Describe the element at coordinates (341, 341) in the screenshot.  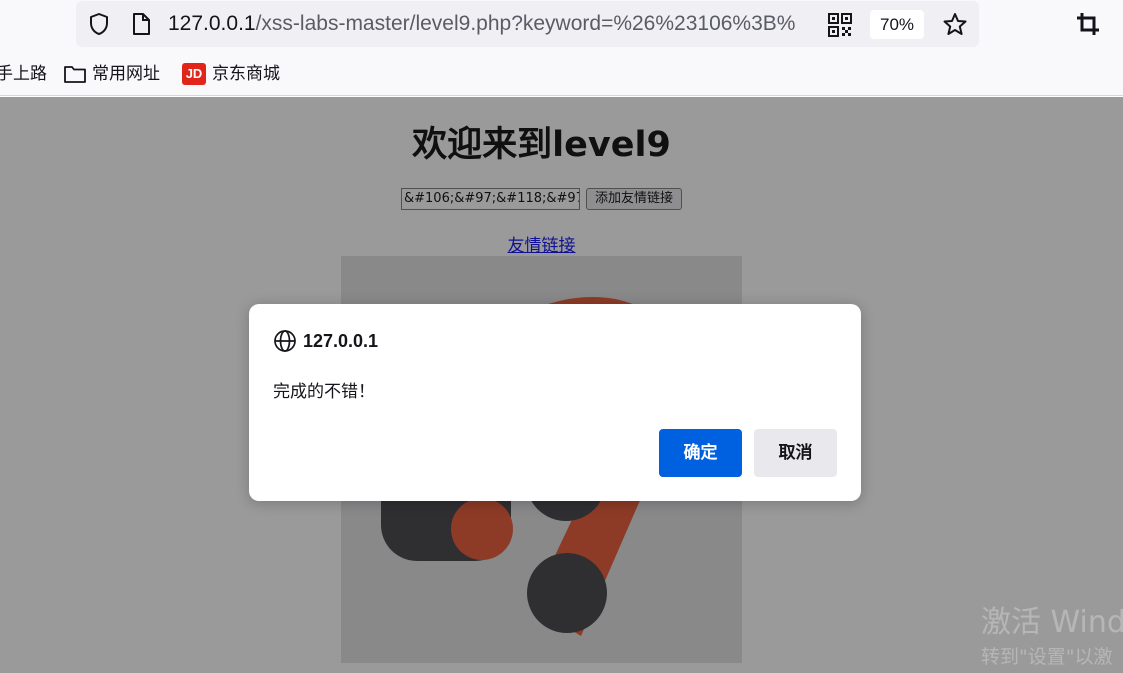
I see `dialog-host: 127.0.0.1` at that location.